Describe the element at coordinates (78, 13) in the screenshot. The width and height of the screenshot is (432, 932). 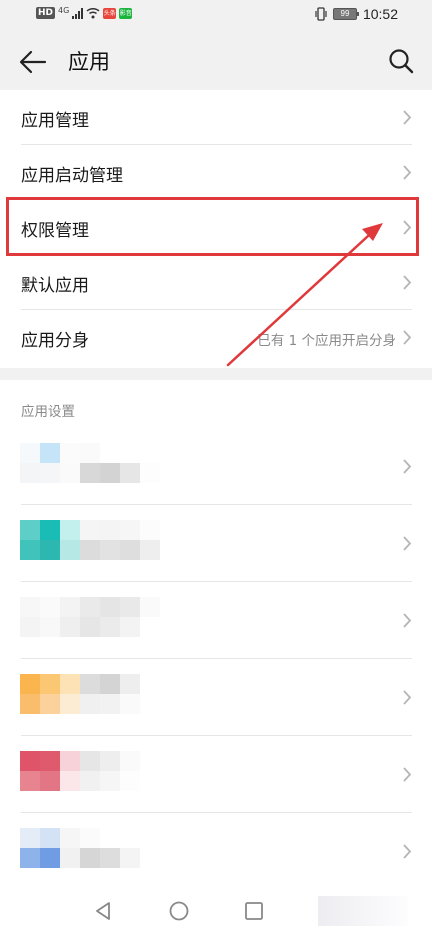
I see `signal-icon` at that location.